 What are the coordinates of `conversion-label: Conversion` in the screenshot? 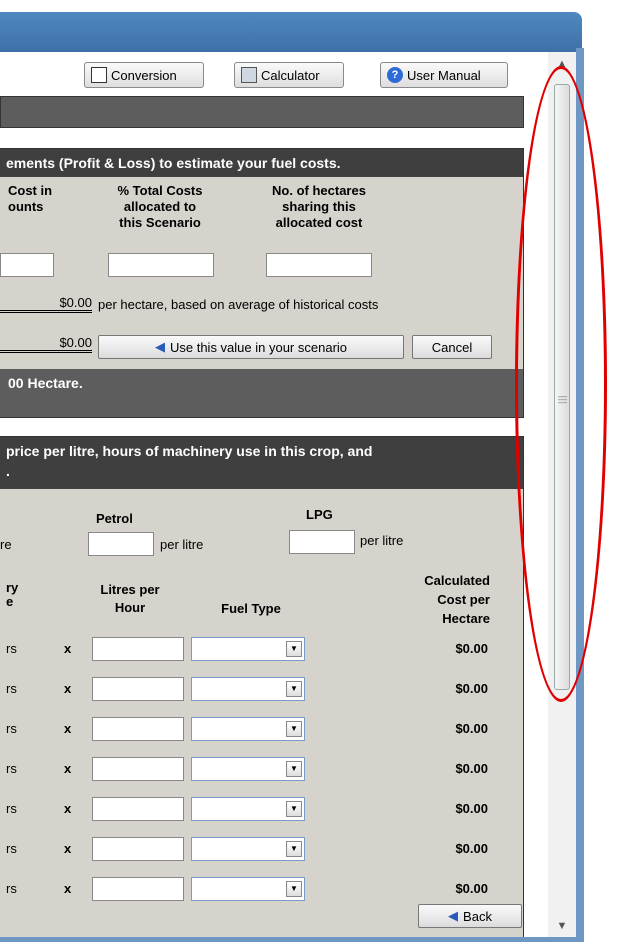 It's located at (144, 75).